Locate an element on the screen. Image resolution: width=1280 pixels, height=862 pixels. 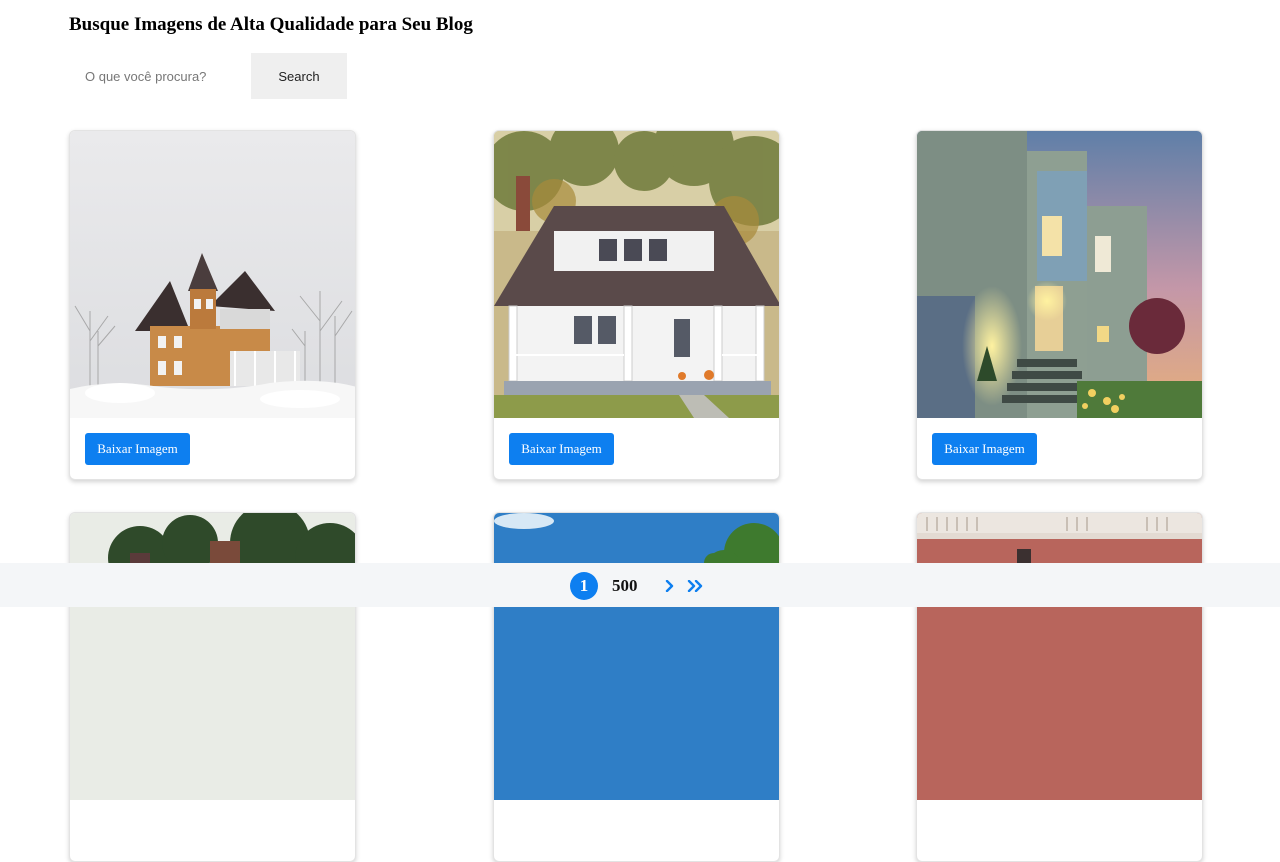
search-input is located at coordinates (160, 76).